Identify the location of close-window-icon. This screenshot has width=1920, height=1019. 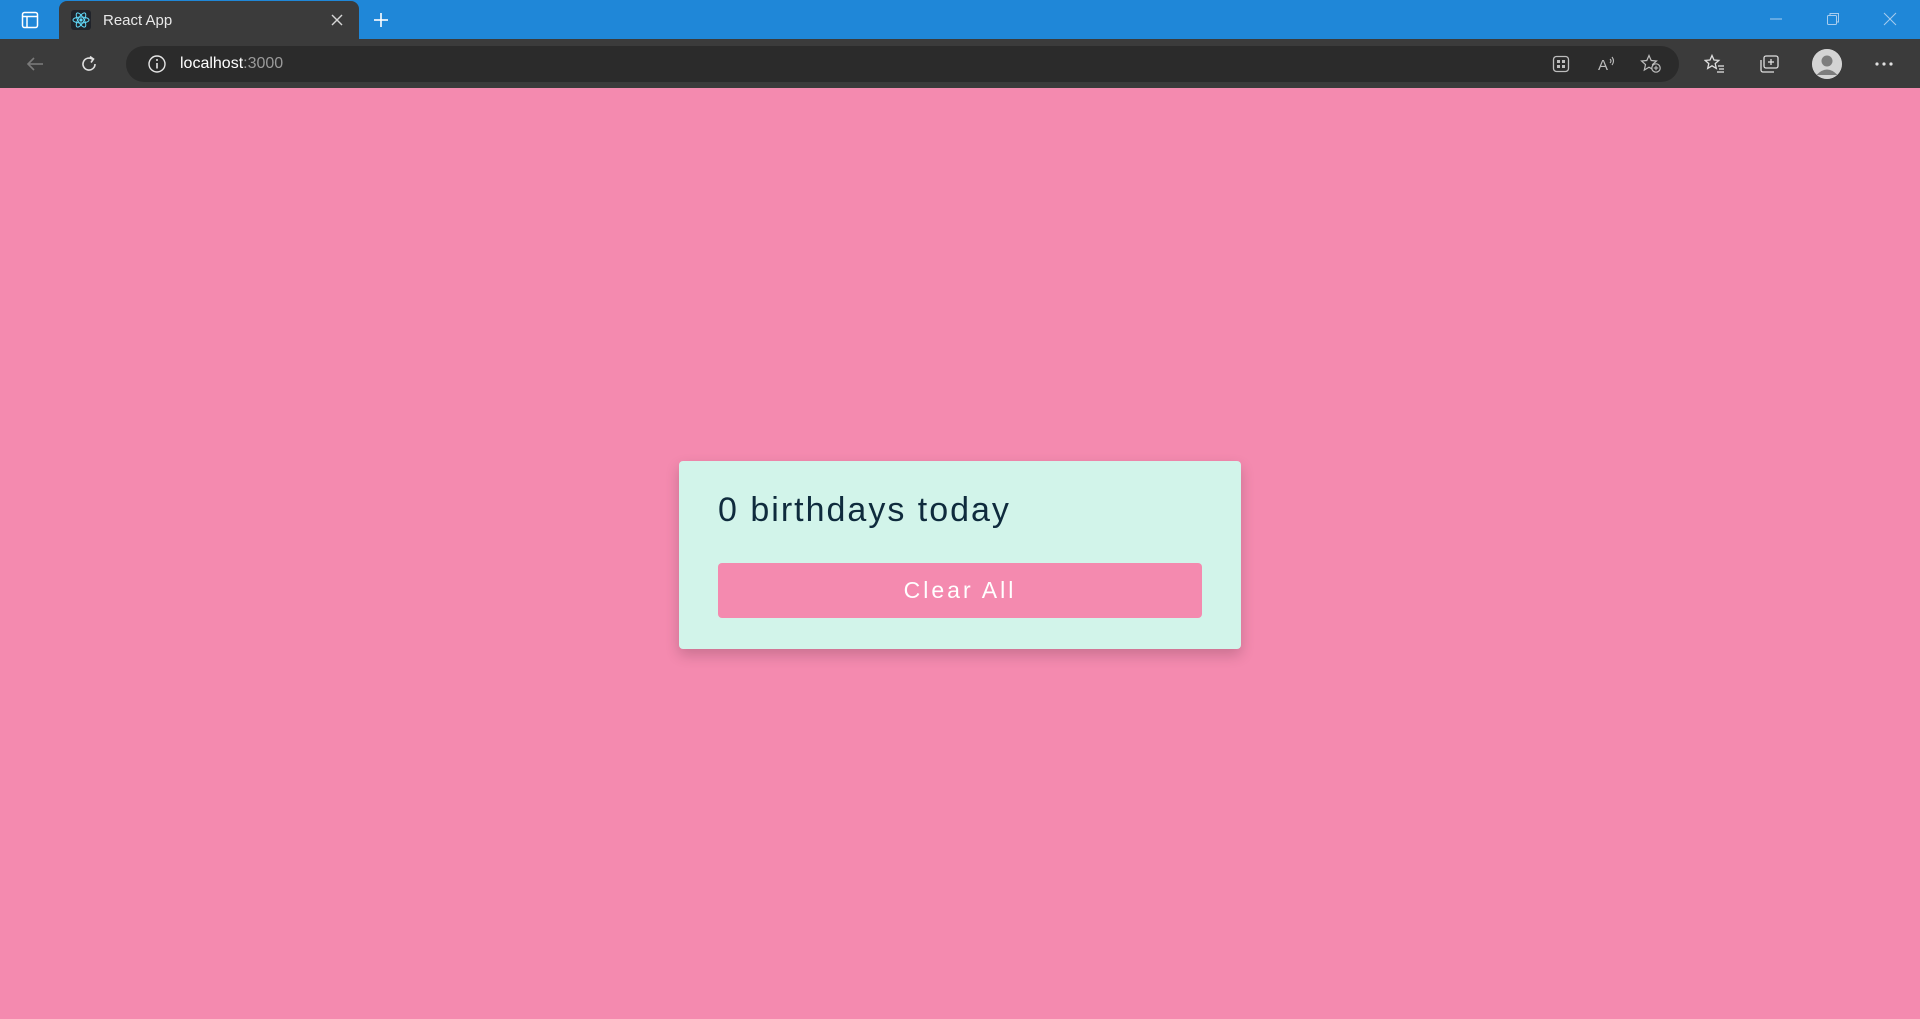
(1890, 19).